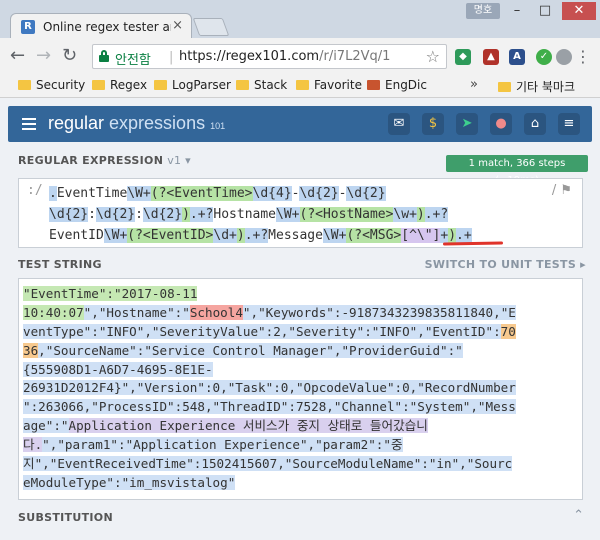 This screenshot has height=540, width=600. What do you see at coordinates (53, 193) in the screenshot?
I see `regex-token: .` at bounding box center [53, 193].